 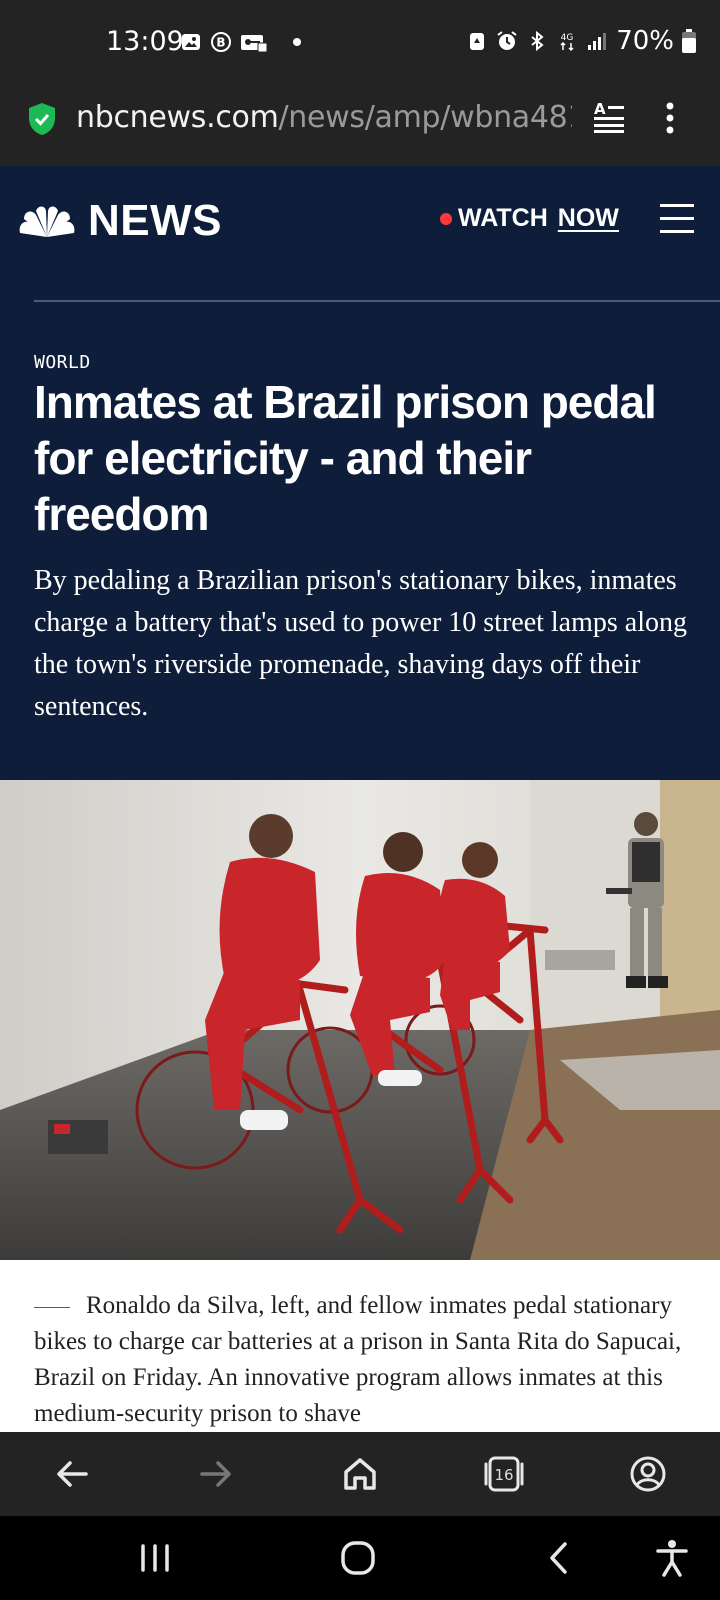 What do you see at coordinates (62, 362) in the screenshot?
I see `section-label: WORLD` at bounding box center [62, 362].